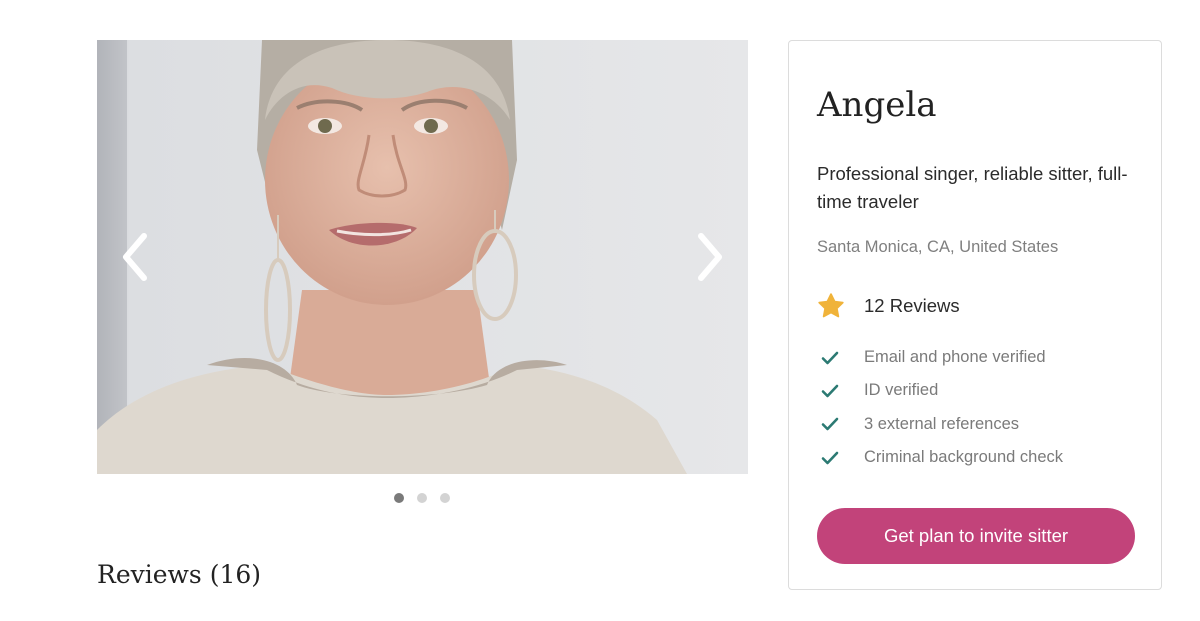  Describe the element at coordinates (938, 247) in the screenshot. I see `sitter-location: Santa Monica, CA, United States` at that location.